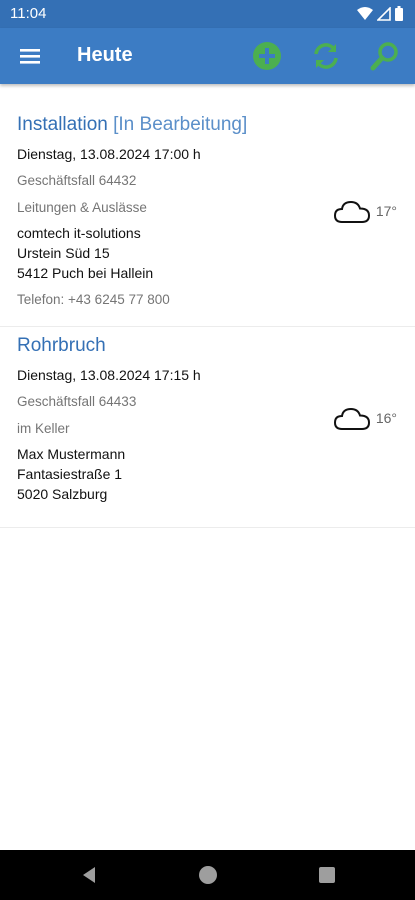 Image resolution: width=415 pixels, height=900 pixels. I want to click on appointment-title: Installation, so click(62, 124).